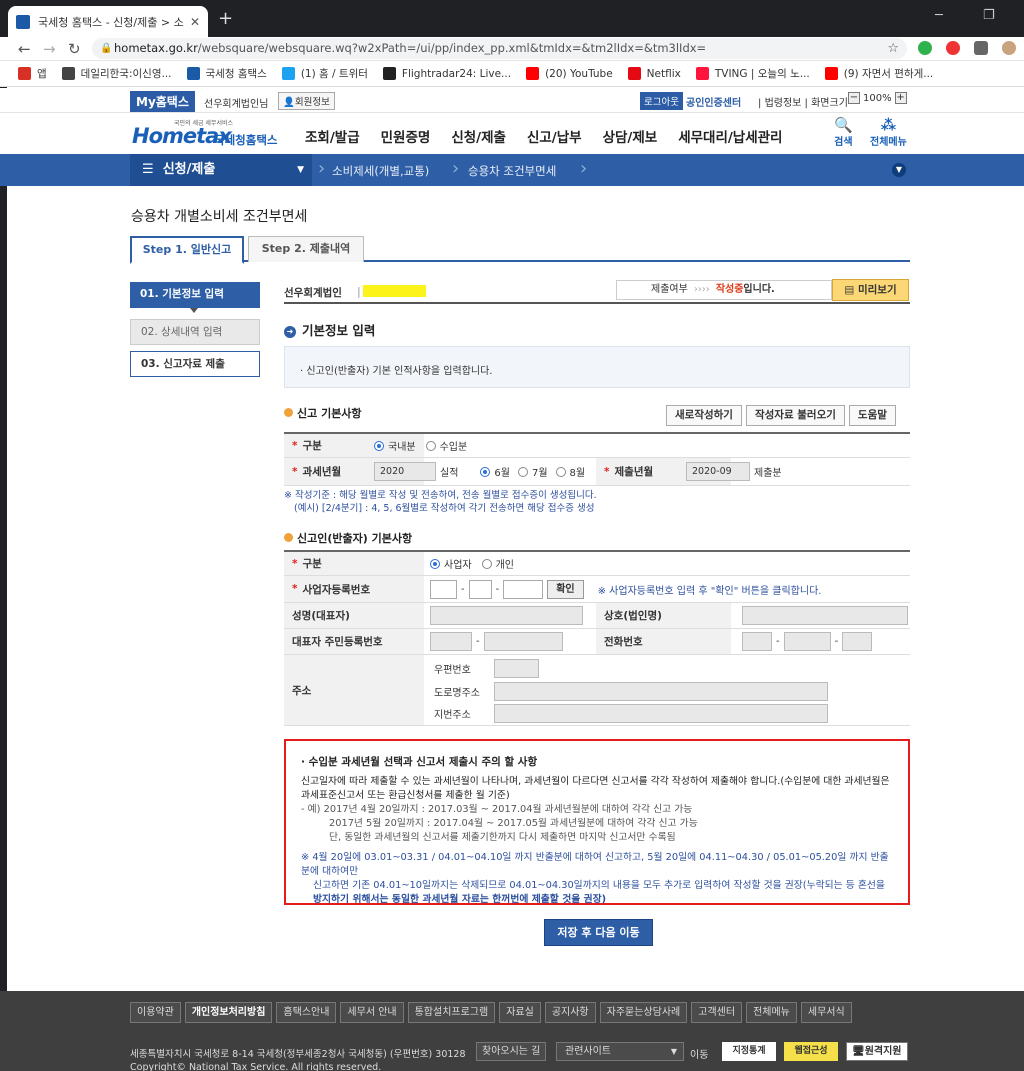 The image size is (1024, 1071). What do you see at coordinates (162, 101) in the screenshot?
I see `my-hometax-button: My홈택스` at bounding box center [162, 101].